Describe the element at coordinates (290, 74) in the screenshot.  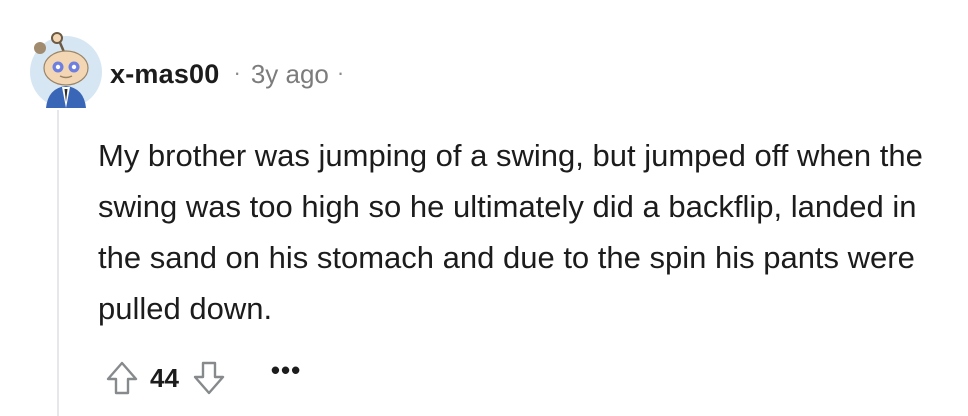
I see `comment-timestamp: 3y ago` at that location.